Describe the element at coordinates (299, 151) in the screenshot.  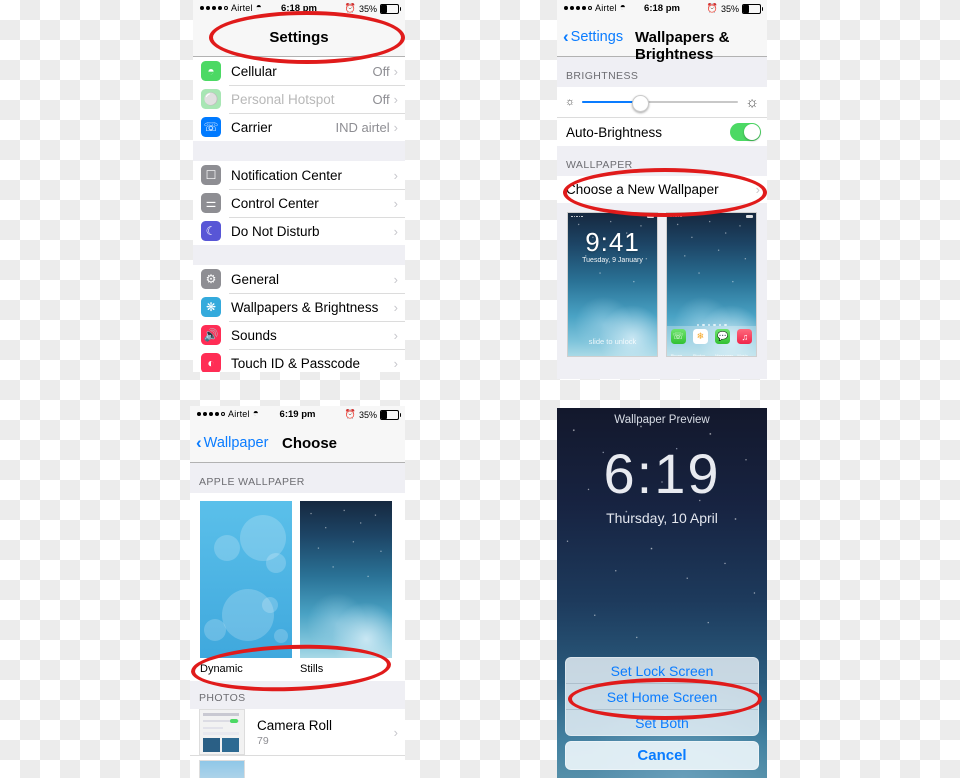
I see `group-separator` at that location.